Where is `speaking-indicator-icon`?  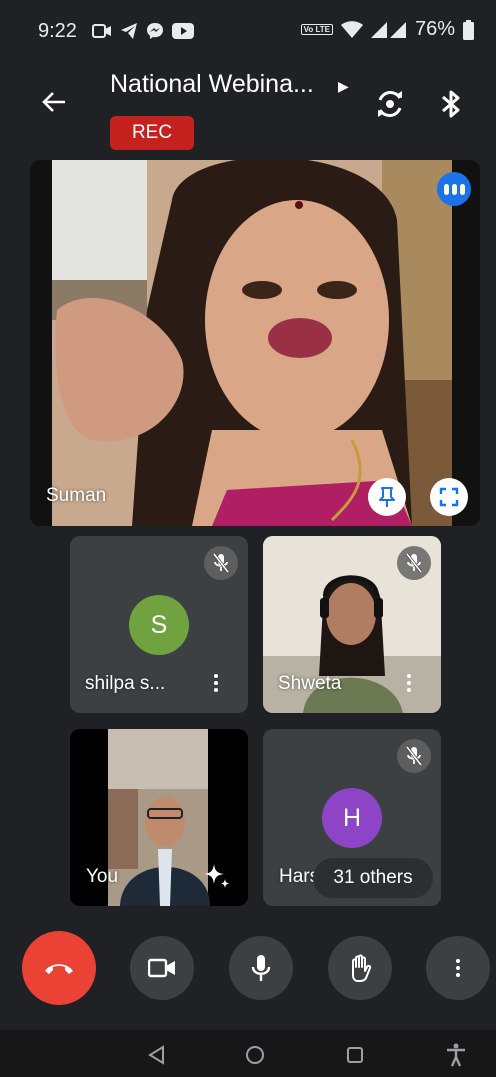
speaking-indicator-icon is located at coordinates (454, 189).